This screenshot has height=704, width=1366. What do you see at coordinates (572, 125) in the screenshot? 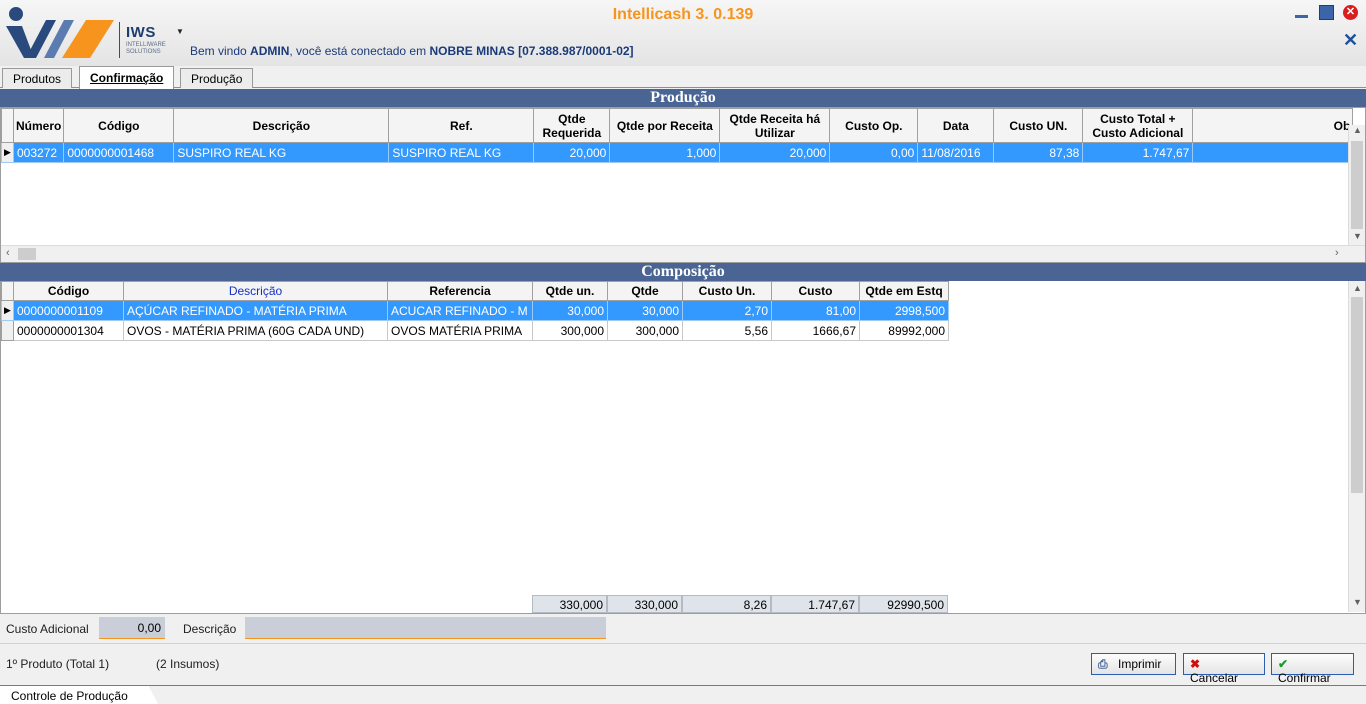
I see `col-qtde-requerida: Qtde Requerida` at bounding box center [572, 125].